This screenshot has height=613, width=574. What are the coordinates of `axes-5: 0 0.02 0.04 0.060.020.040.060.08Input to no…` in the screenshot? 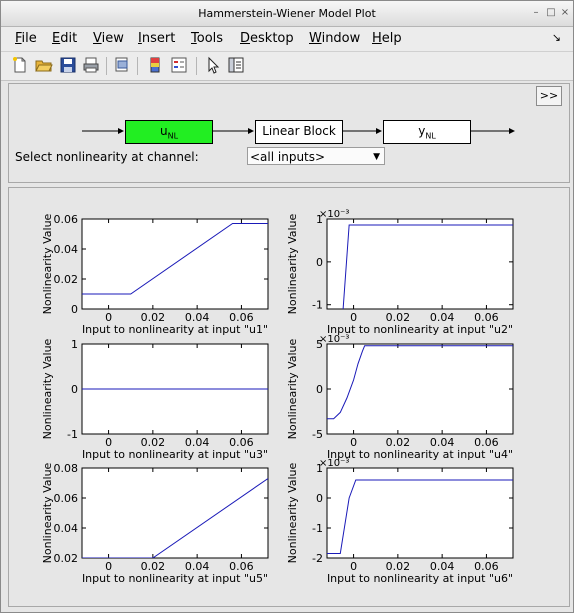 It's located at (155, 523).